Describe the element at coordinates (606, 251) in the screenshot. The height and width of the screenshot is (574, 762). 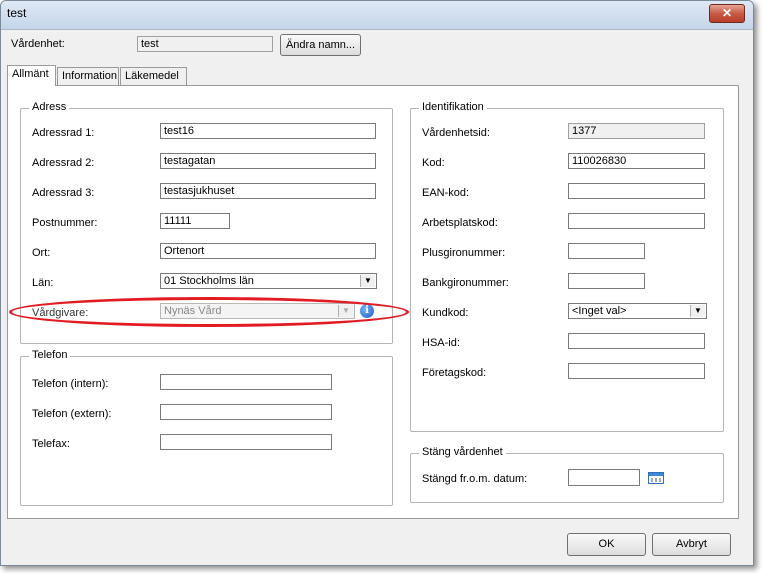
I see `plusgironummer-field` at that location.